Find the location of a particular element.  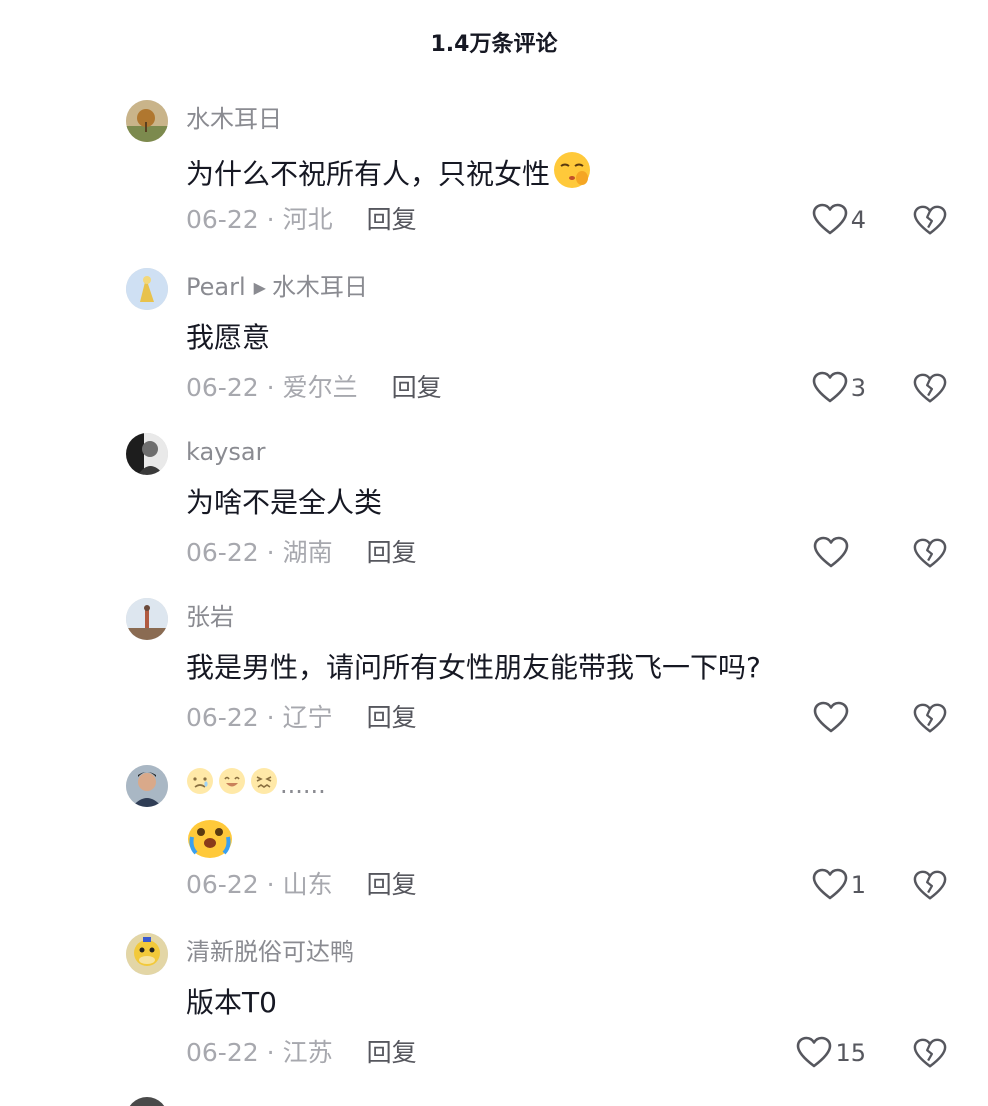

loudly-crying-face-emoji-icon is located at coordinates (210, 842).